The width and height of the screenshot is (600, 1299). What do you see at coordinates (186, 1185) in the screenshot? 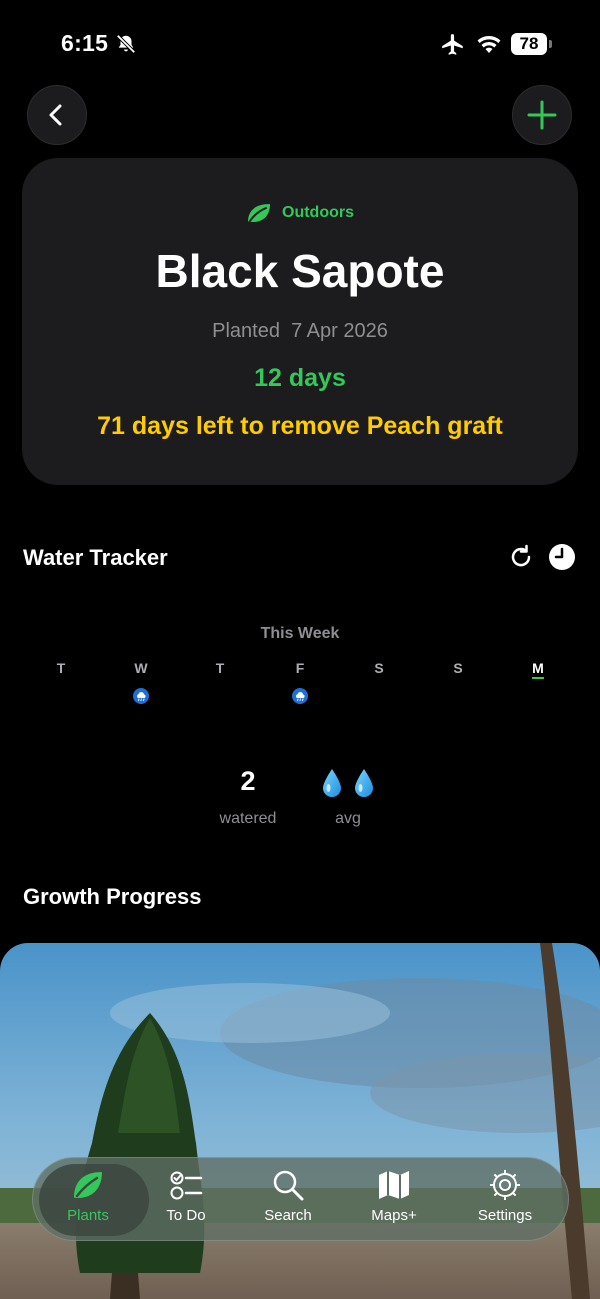
I see `checklist-icon` at bounding box center [186, 1185].